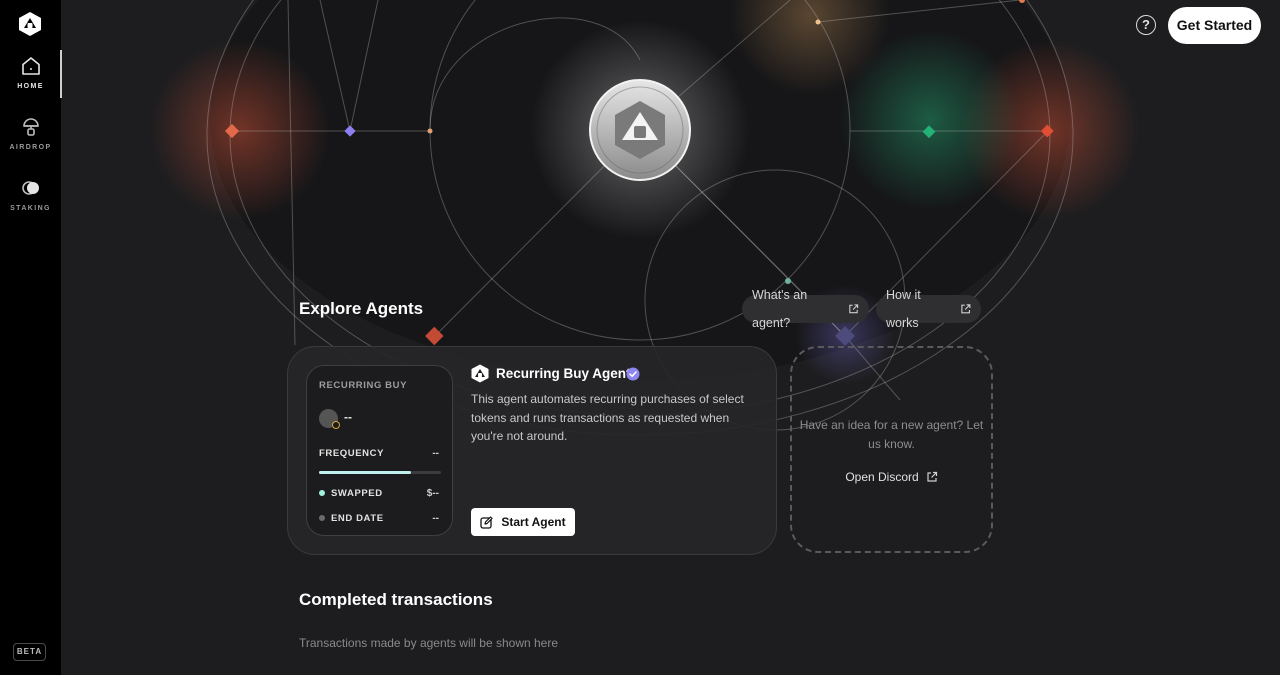  I want to click on agent-logo-icon, so click(480, 373).